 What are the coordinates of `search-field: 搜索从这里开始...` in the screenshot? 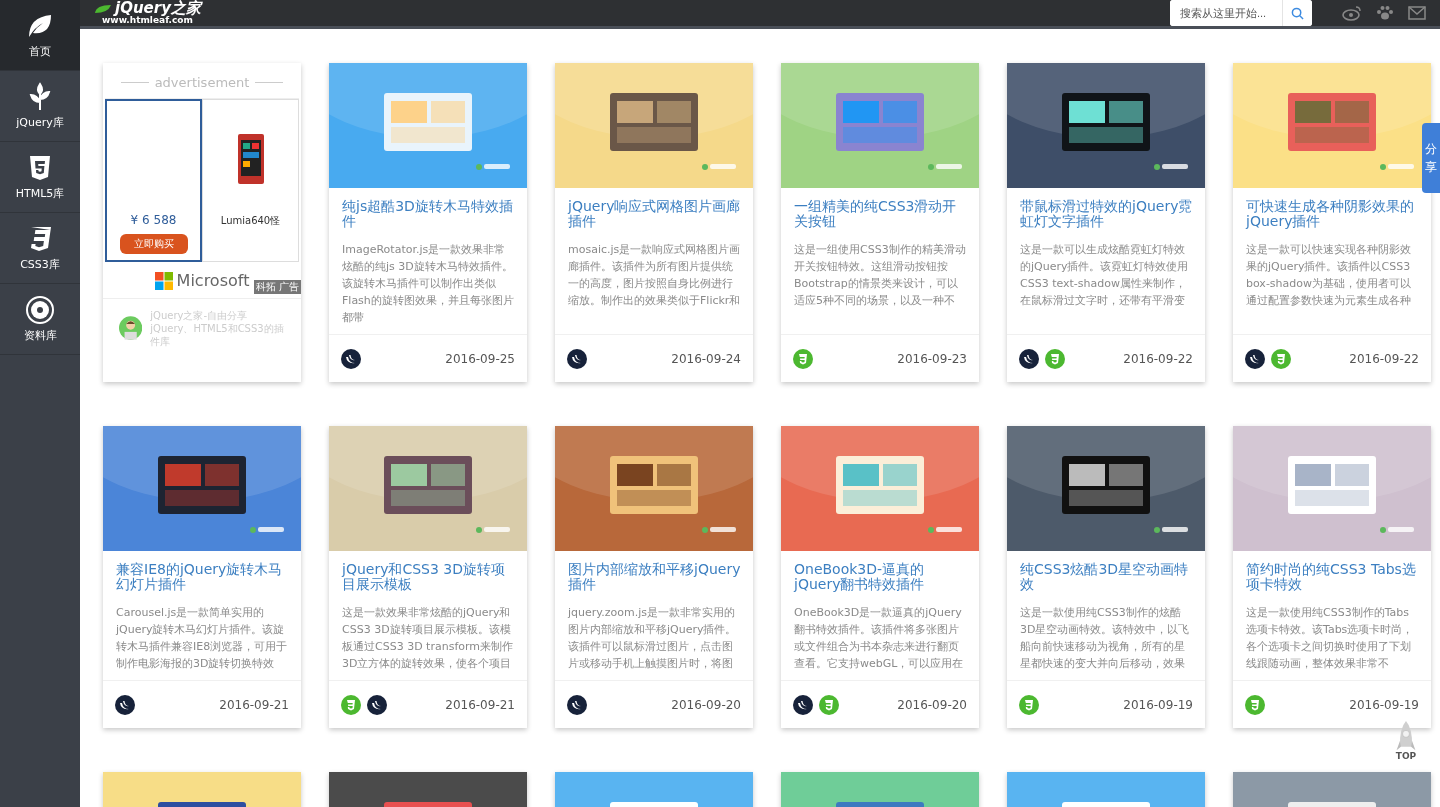 It's located at (1241, 13).